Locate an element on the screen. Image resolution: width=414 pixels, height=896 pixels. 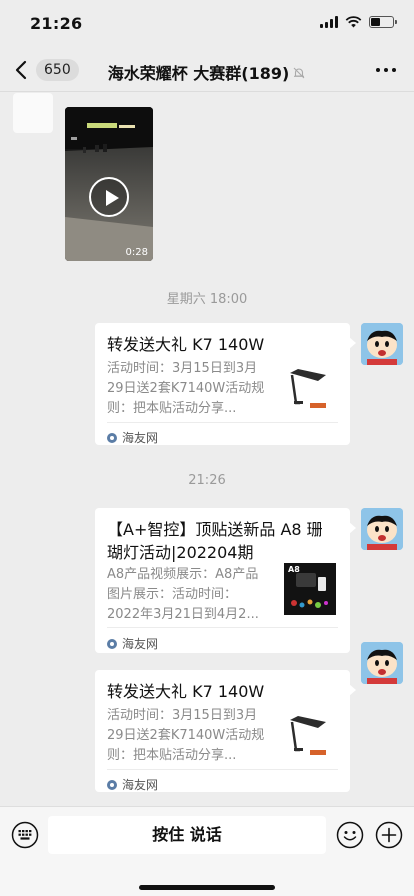
status-bar: 21:26 is located at coordinates (207, 24).